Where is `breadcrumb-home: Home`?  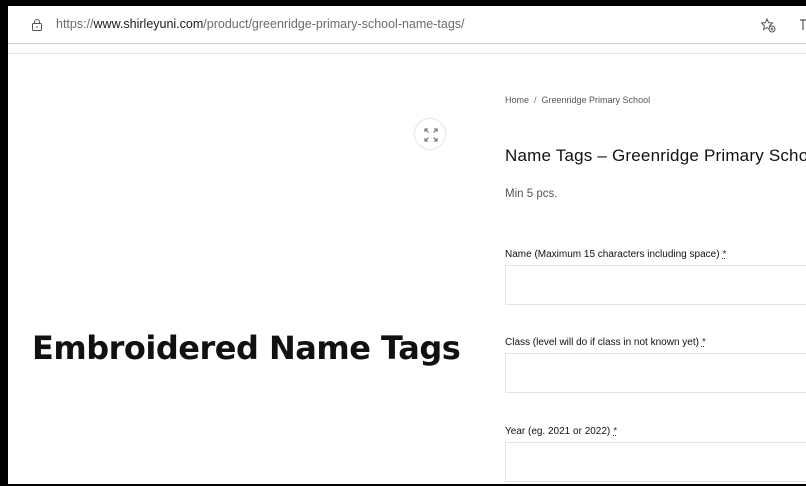 breadcrumb-home: Home is located at coordinates (517, 100).